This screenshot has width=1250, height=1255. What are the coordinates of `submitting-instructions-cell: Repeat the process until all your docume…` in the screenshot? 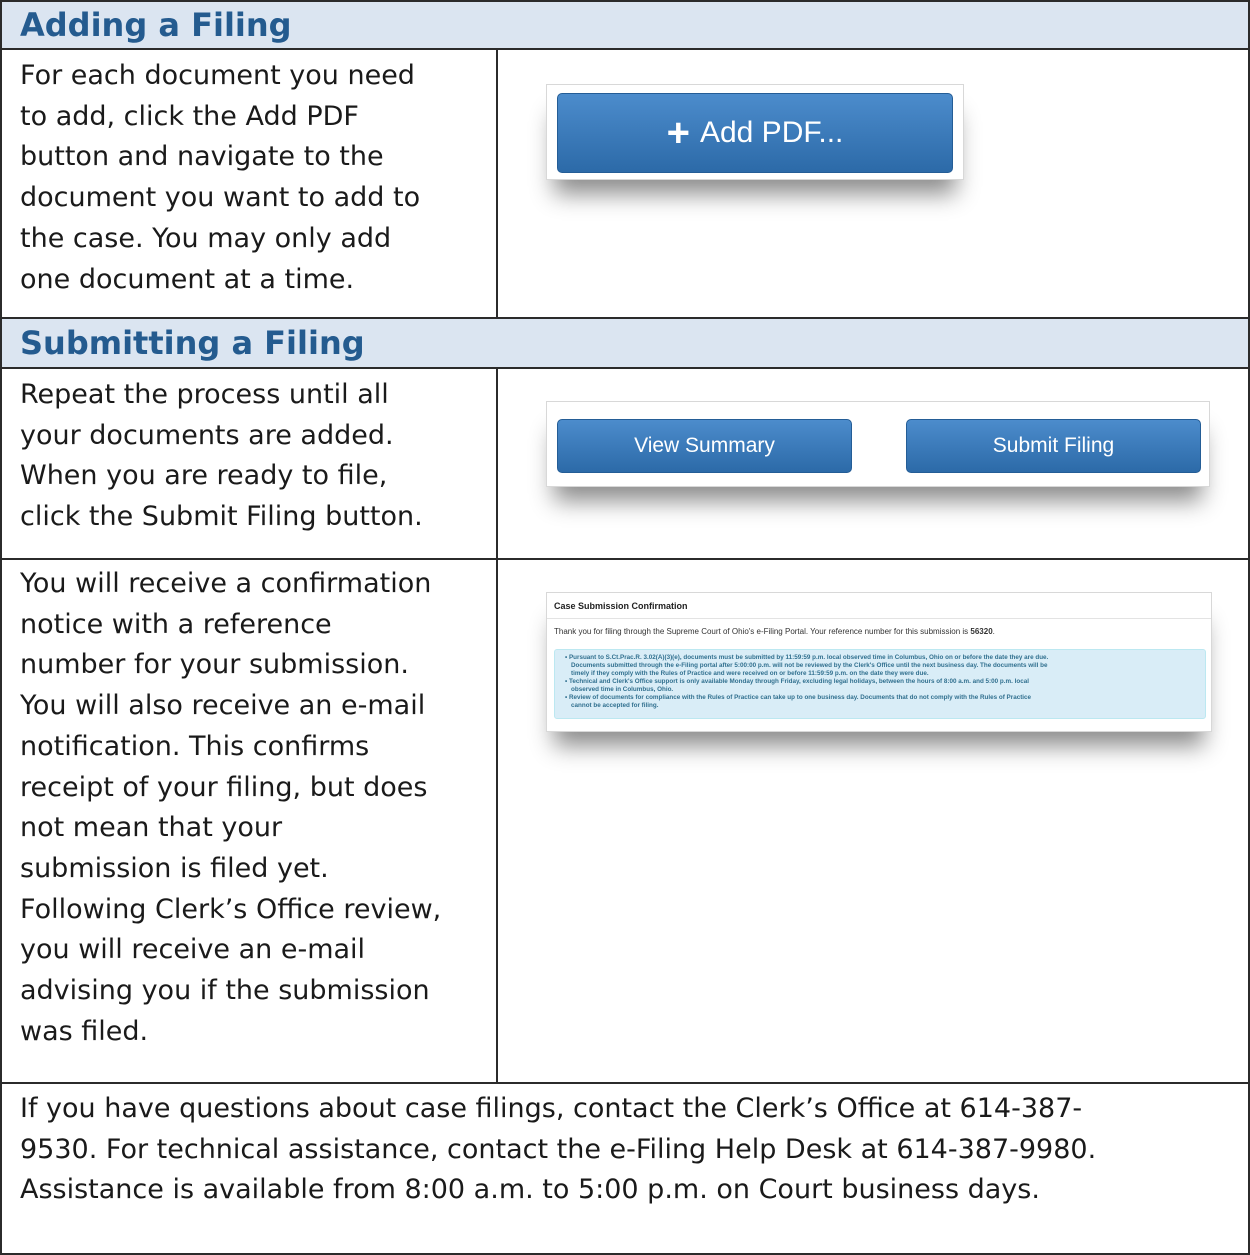 It's located at (249, 464).